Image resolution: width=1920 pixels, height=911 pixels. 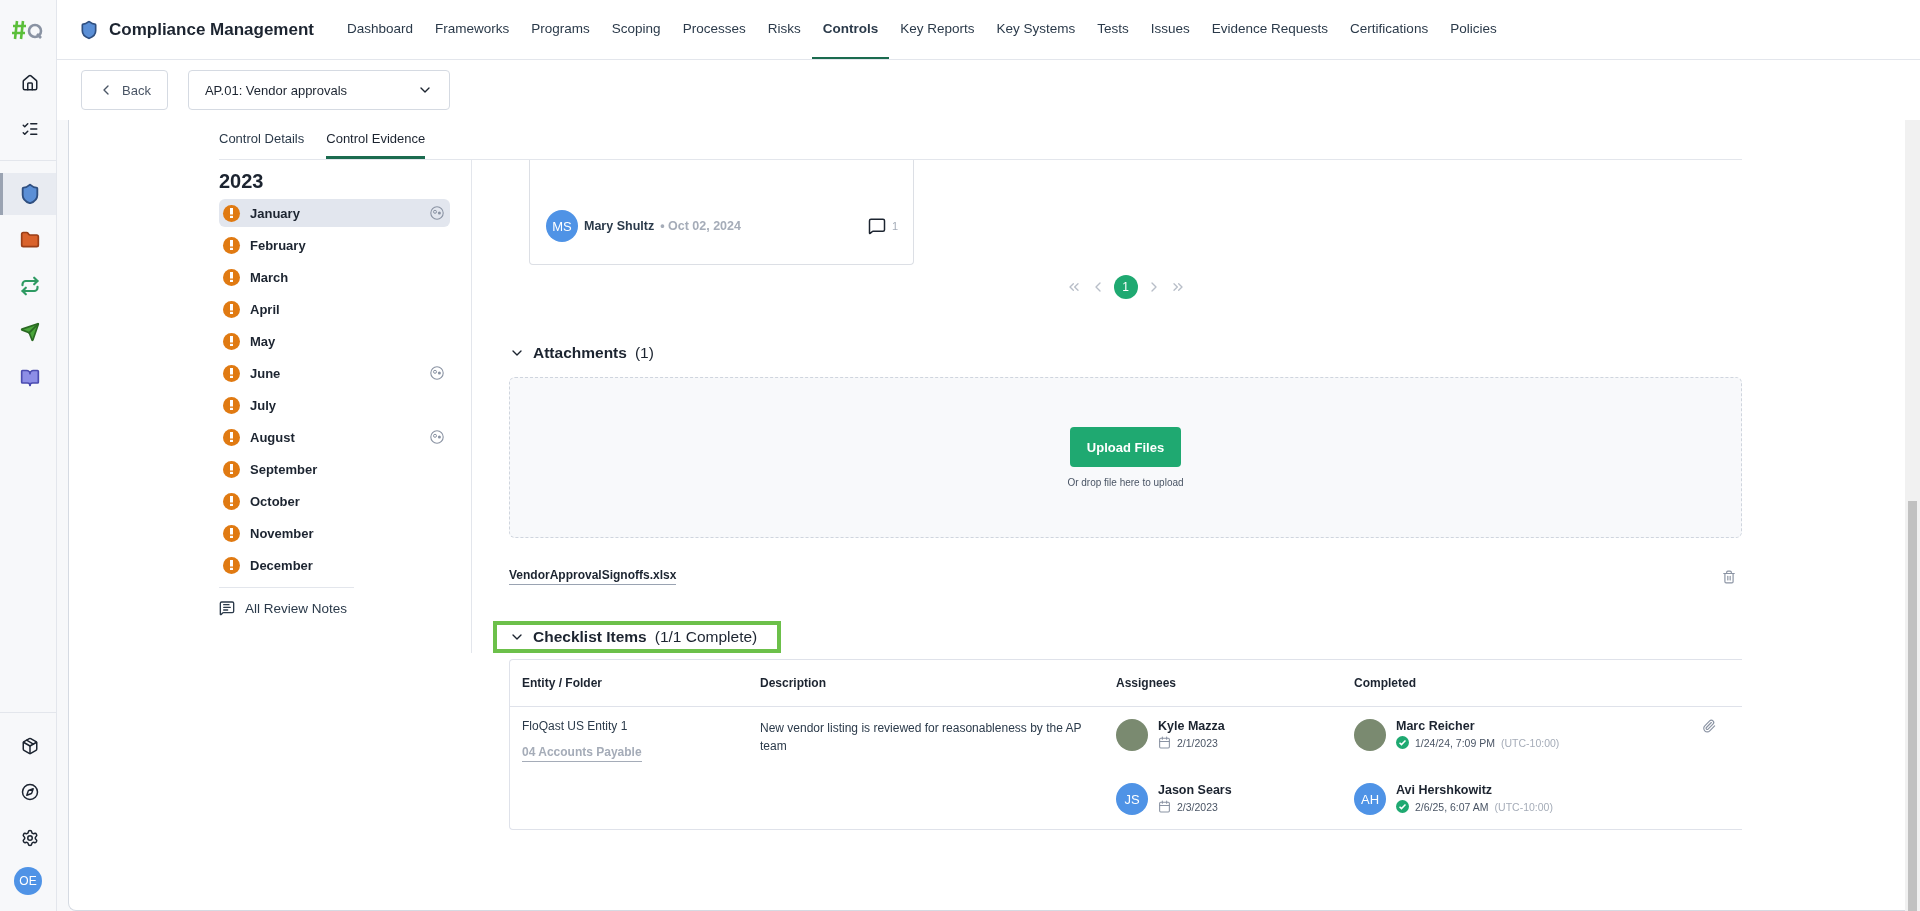 I want to click on assignee-name: Jason Sears, so click(x=1195, y=790).